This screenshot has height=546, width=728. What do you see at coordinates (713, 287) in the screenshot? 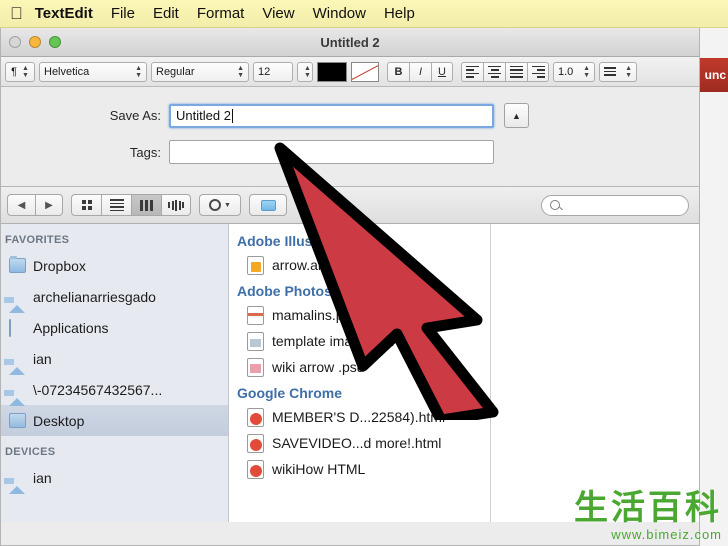
I see `background-app-sliver: unc` at bounding box center [713, 287].